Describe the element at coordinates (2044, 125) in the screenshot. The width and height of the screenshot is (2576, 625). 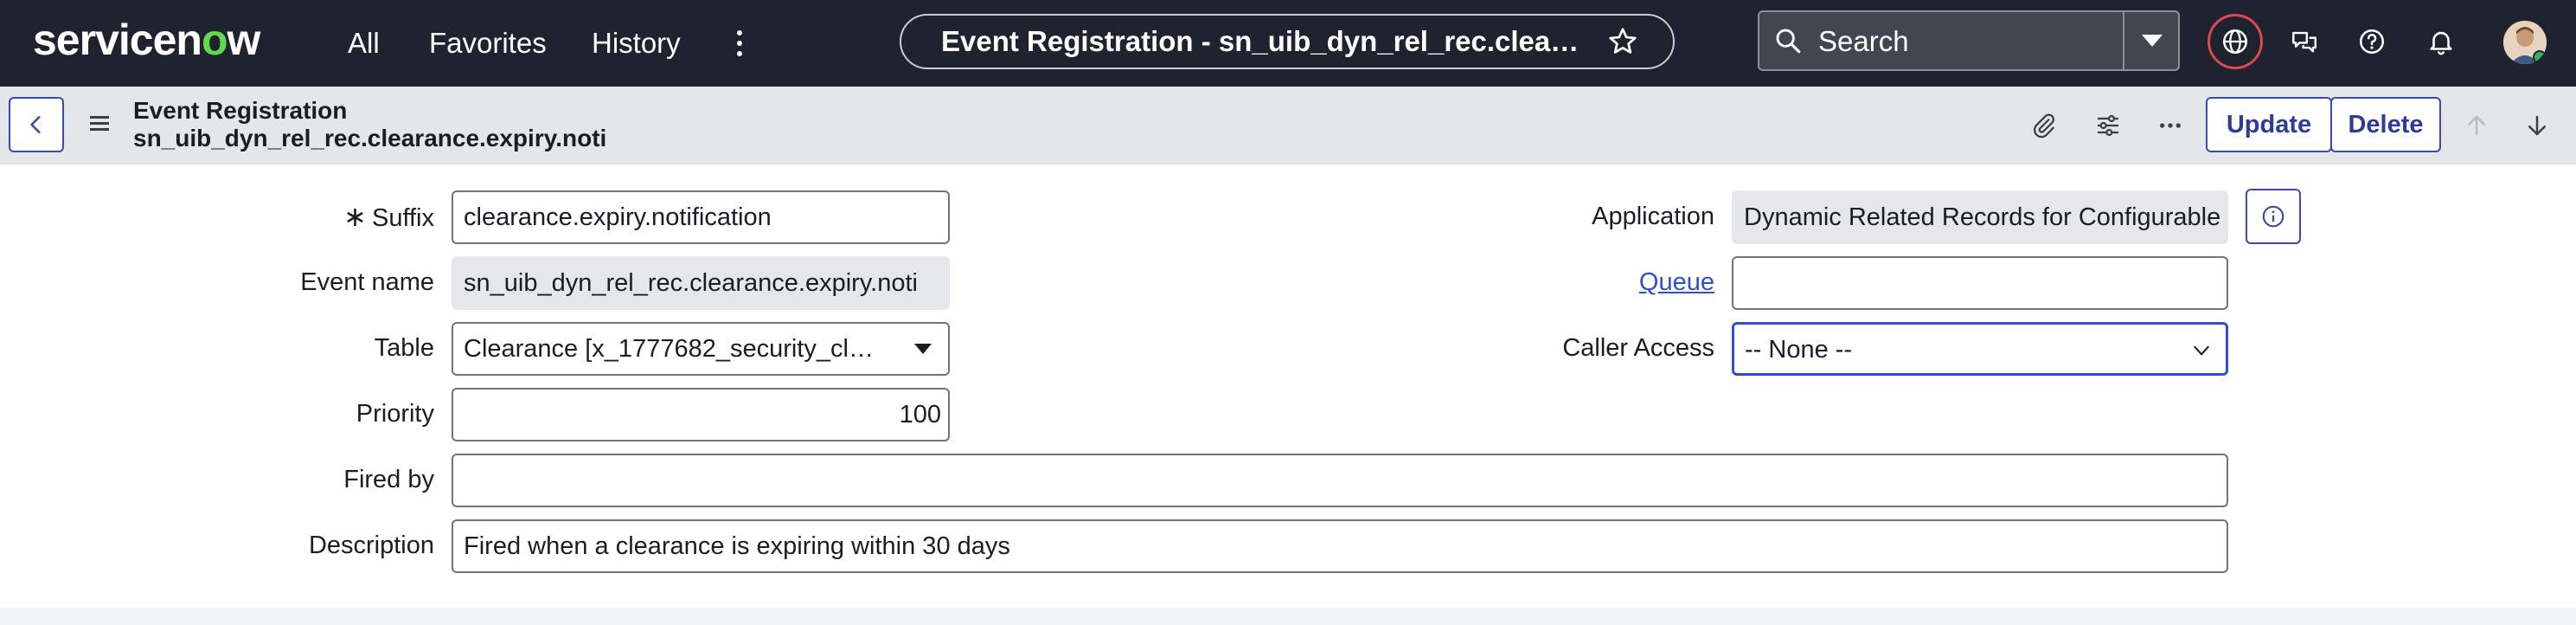
I see `attachment-icon` at that location.